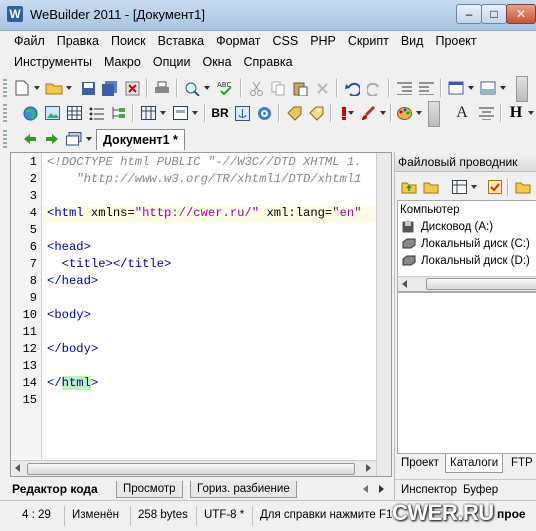 The height and width of the screenshot is (531, 536). I want to click on menu-windows: Окна, so click(216, 61).